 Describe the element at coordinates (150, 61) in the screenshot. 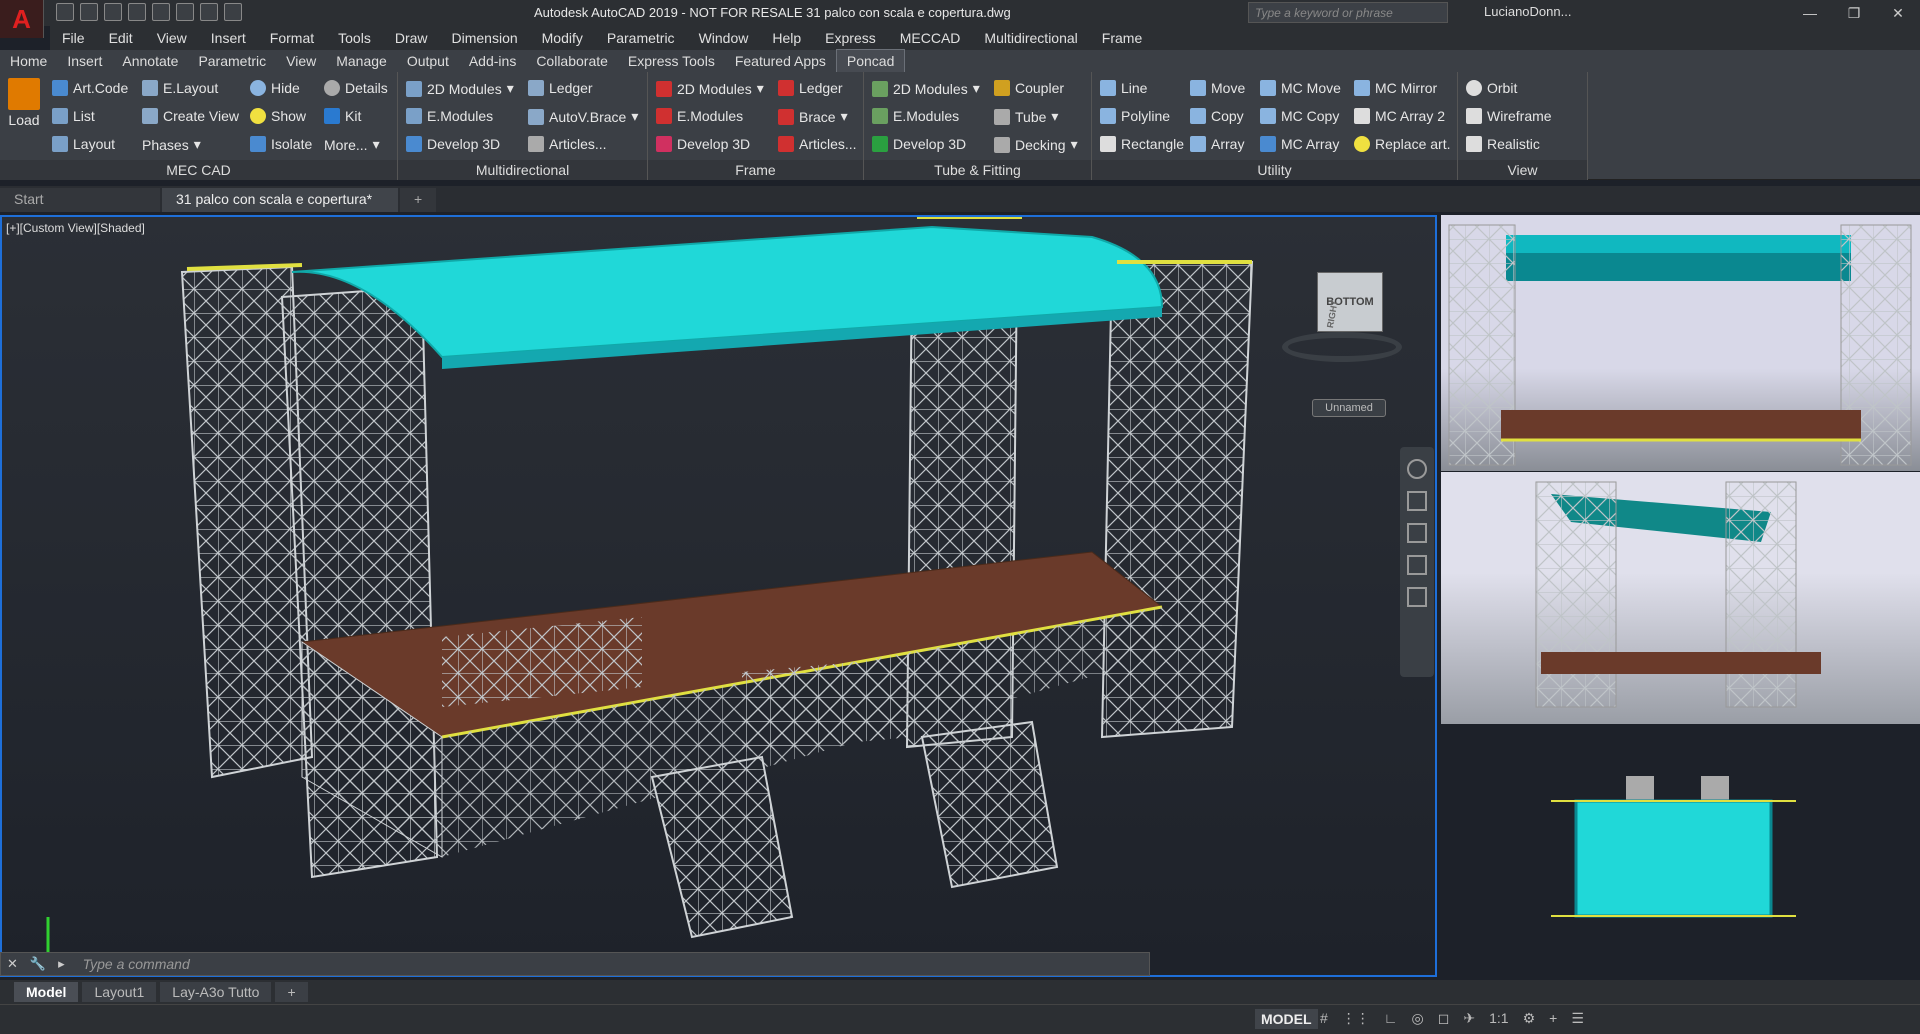

I see `tab-annotate: Annotate` at that location.